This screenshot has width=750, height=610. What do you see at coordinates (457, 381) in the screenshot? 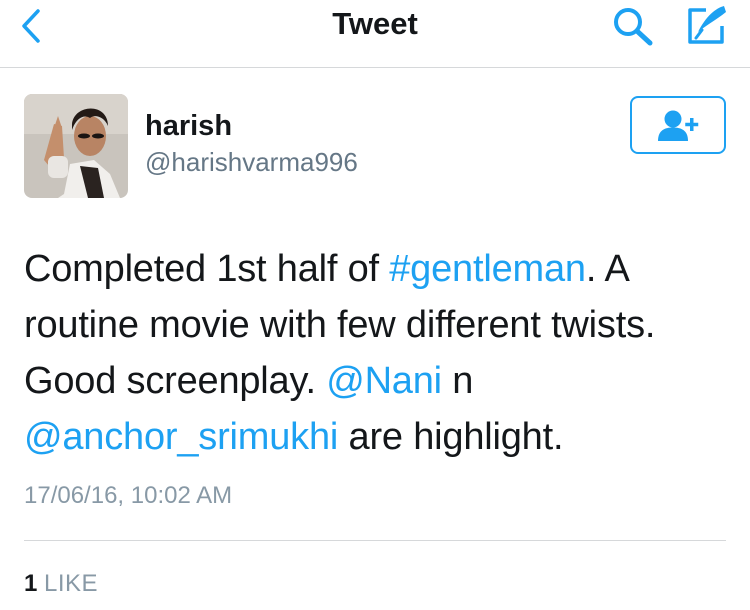
I see `tweet-text-segment: n` at bounding box center [457, 381].